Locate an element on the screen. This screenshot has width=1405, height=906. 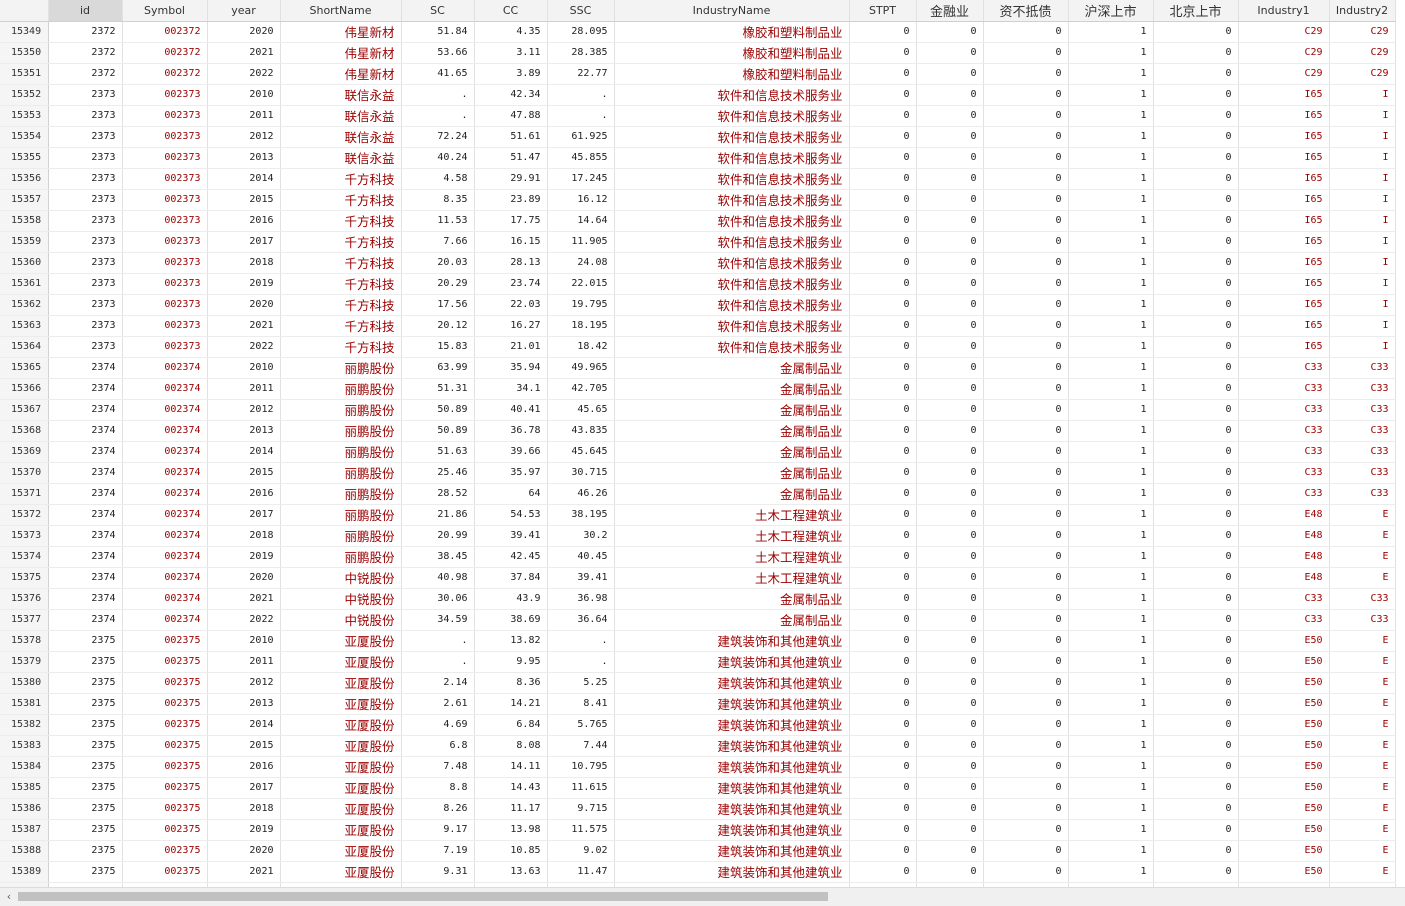
table-cell: 22.77 is located at coordinates (581, 74).